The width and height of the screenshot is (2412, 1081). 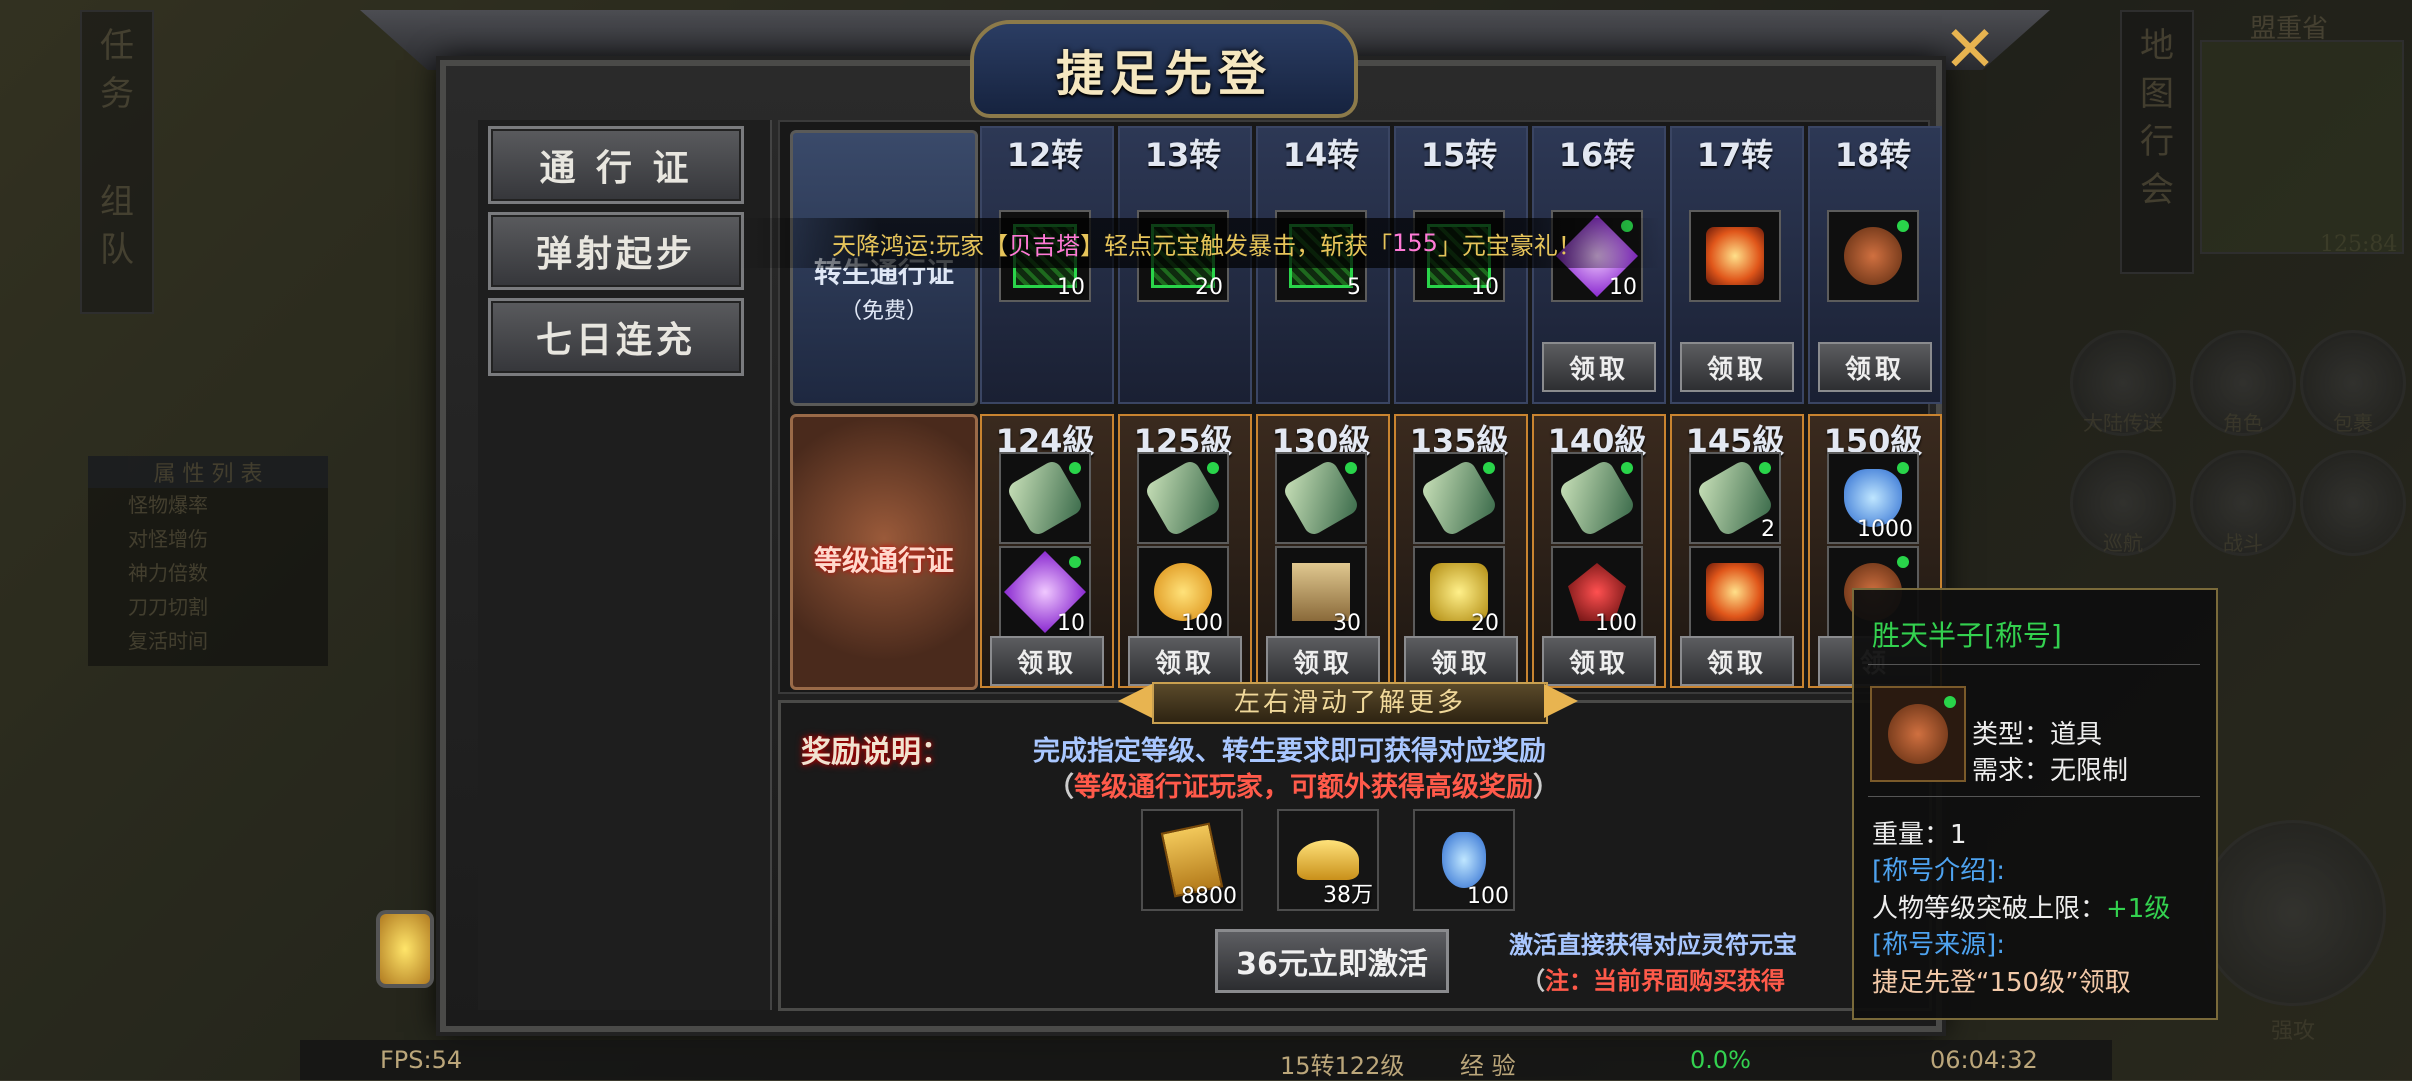 I want to click on marquee-suffix: 」元宝豪礼！, so click(x=1509, y=245).